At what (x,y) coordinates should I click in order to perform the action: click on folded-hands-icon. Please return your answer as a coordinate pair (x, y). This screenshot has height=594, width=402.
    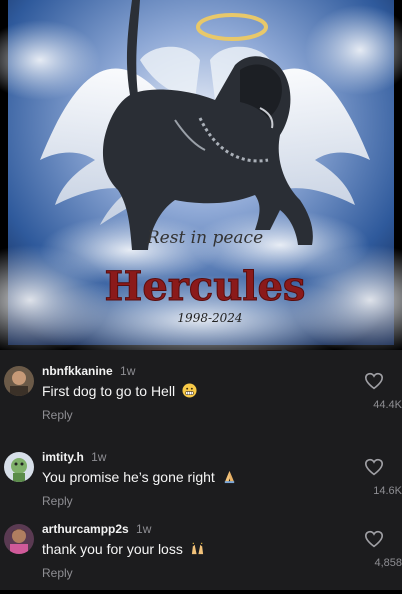
    Looking at the image, I should click on (229, 477).